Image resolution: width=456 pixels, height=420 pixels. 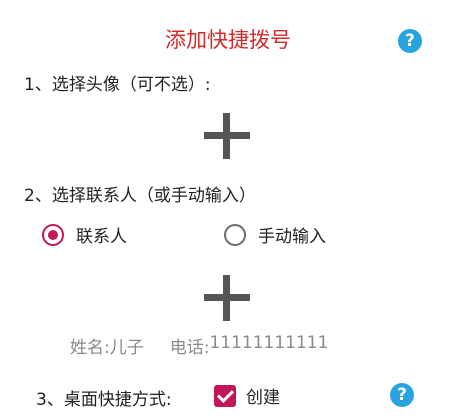 I want to click on radio-contact: 联系人, so click(x=84, y=234).